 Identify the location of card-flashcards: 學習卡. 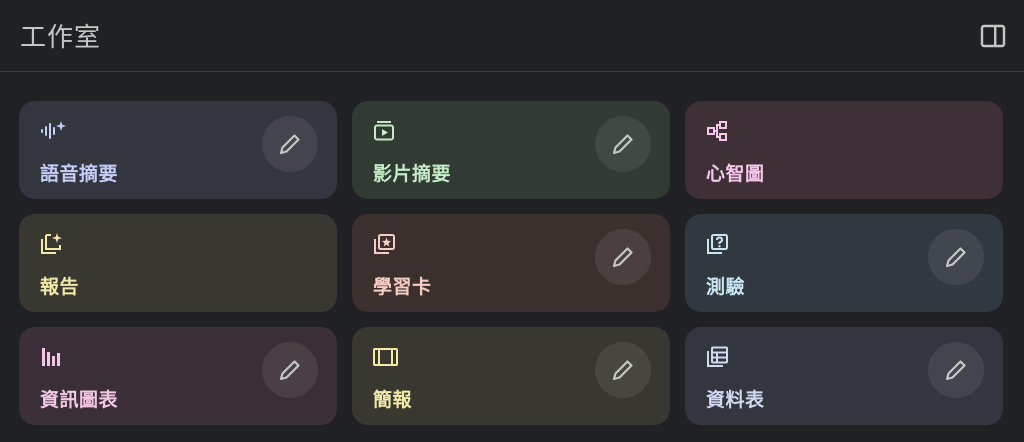
(511, 263).